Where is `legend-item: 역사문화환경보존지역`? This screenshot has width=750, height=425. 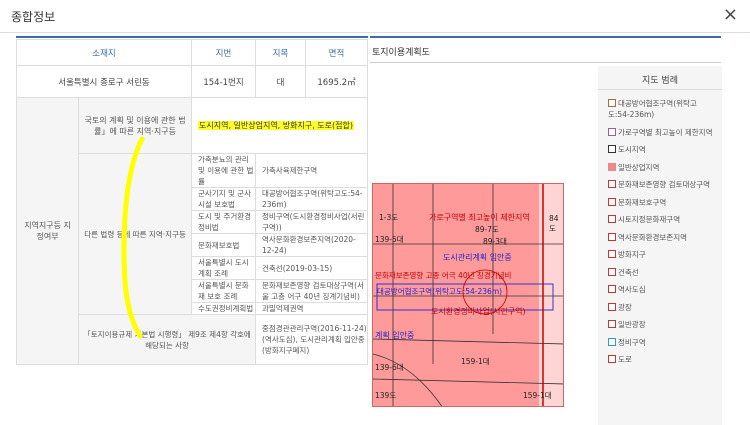 legend-item: 역사문화환경보존지역 is located at coordinates (663, 237).